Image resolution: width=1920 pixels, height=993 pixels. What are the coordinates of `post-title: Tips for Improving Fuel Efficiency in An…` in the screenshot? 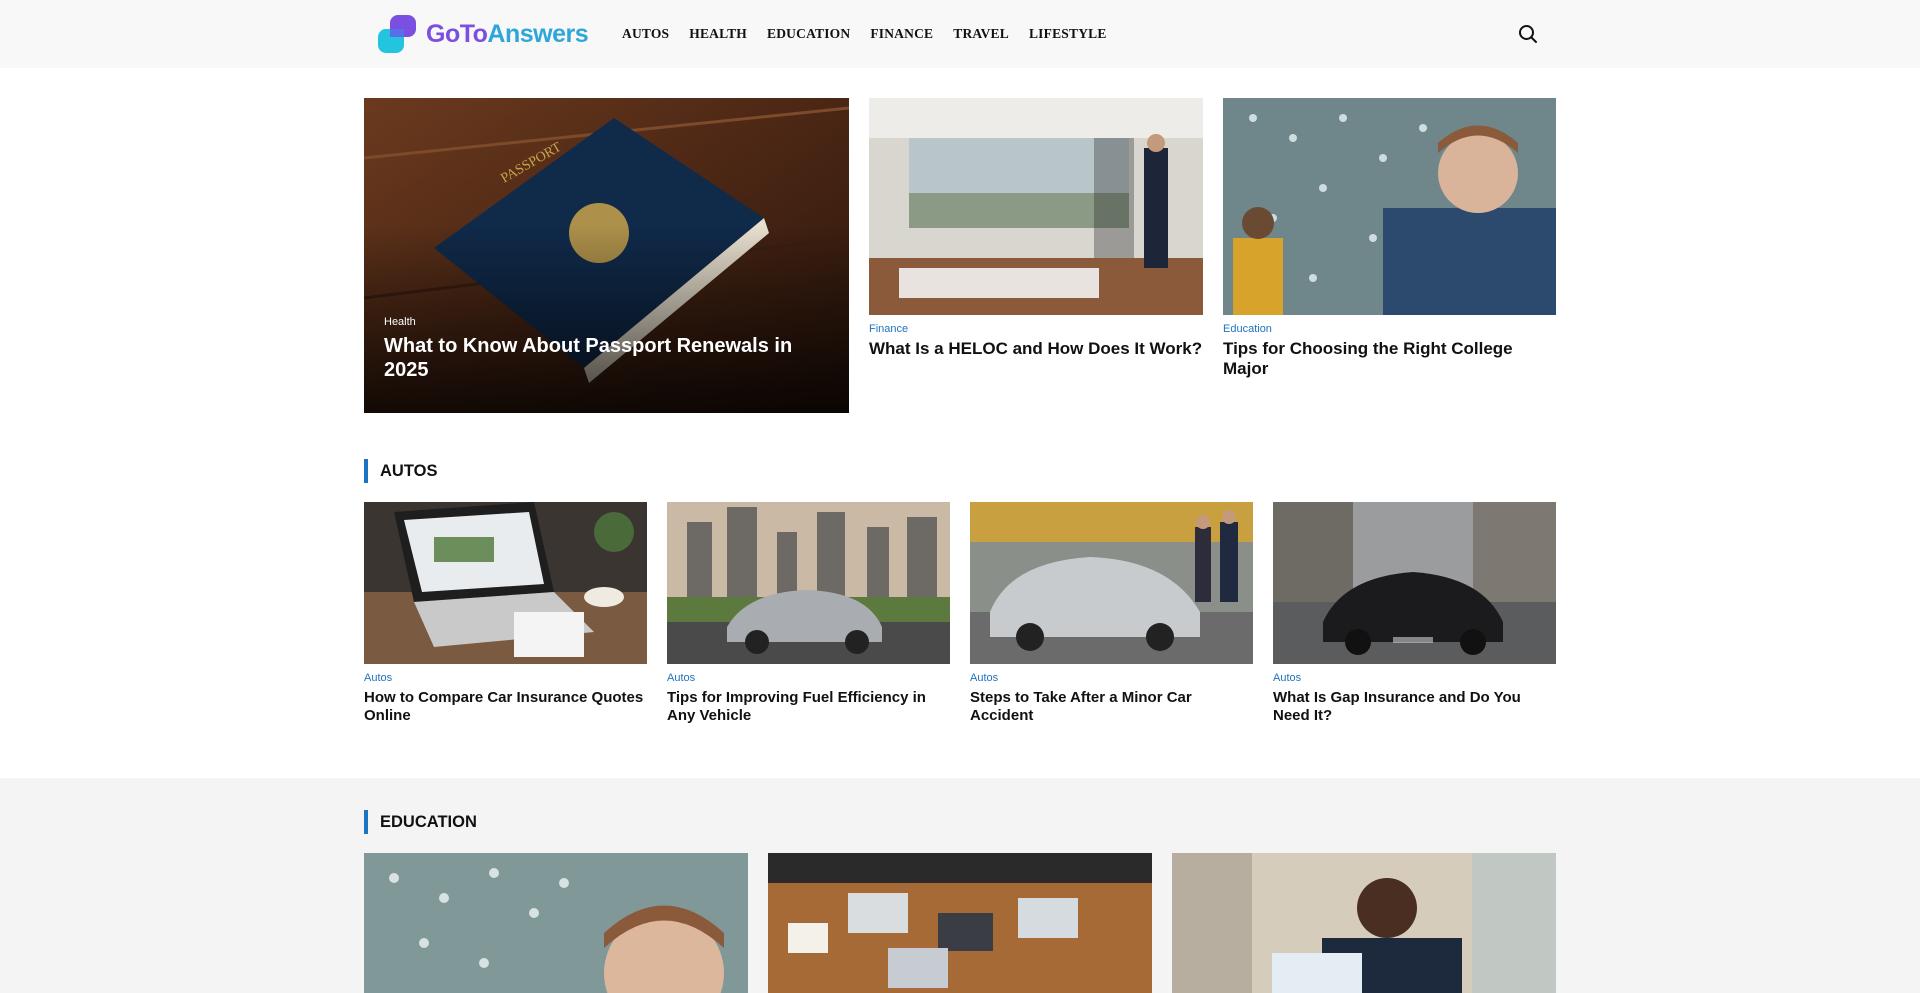 It's located at (808, 707).